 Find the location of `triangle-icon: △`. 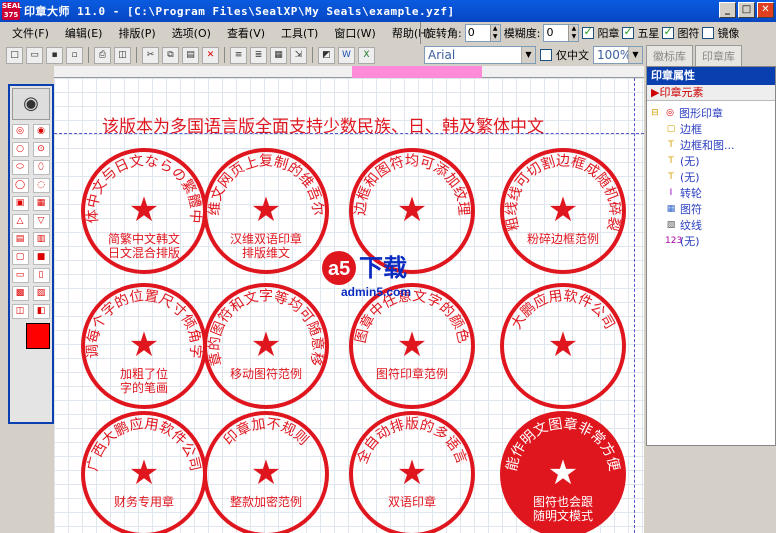

triangle-icon: △ is located at coordinates (20, 221).